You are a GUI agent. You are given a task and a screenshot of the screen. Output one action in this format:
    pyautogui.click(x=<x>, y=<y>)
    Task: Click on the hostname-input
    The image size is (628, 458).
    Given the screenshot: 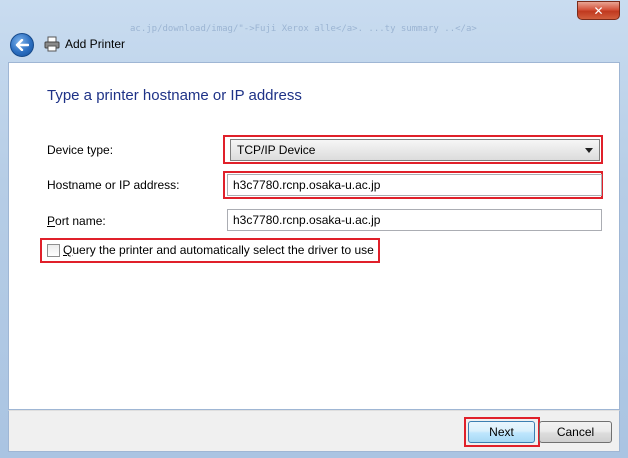 What is the action you would take?
    pyautogui.click(x=414, y=185)
    